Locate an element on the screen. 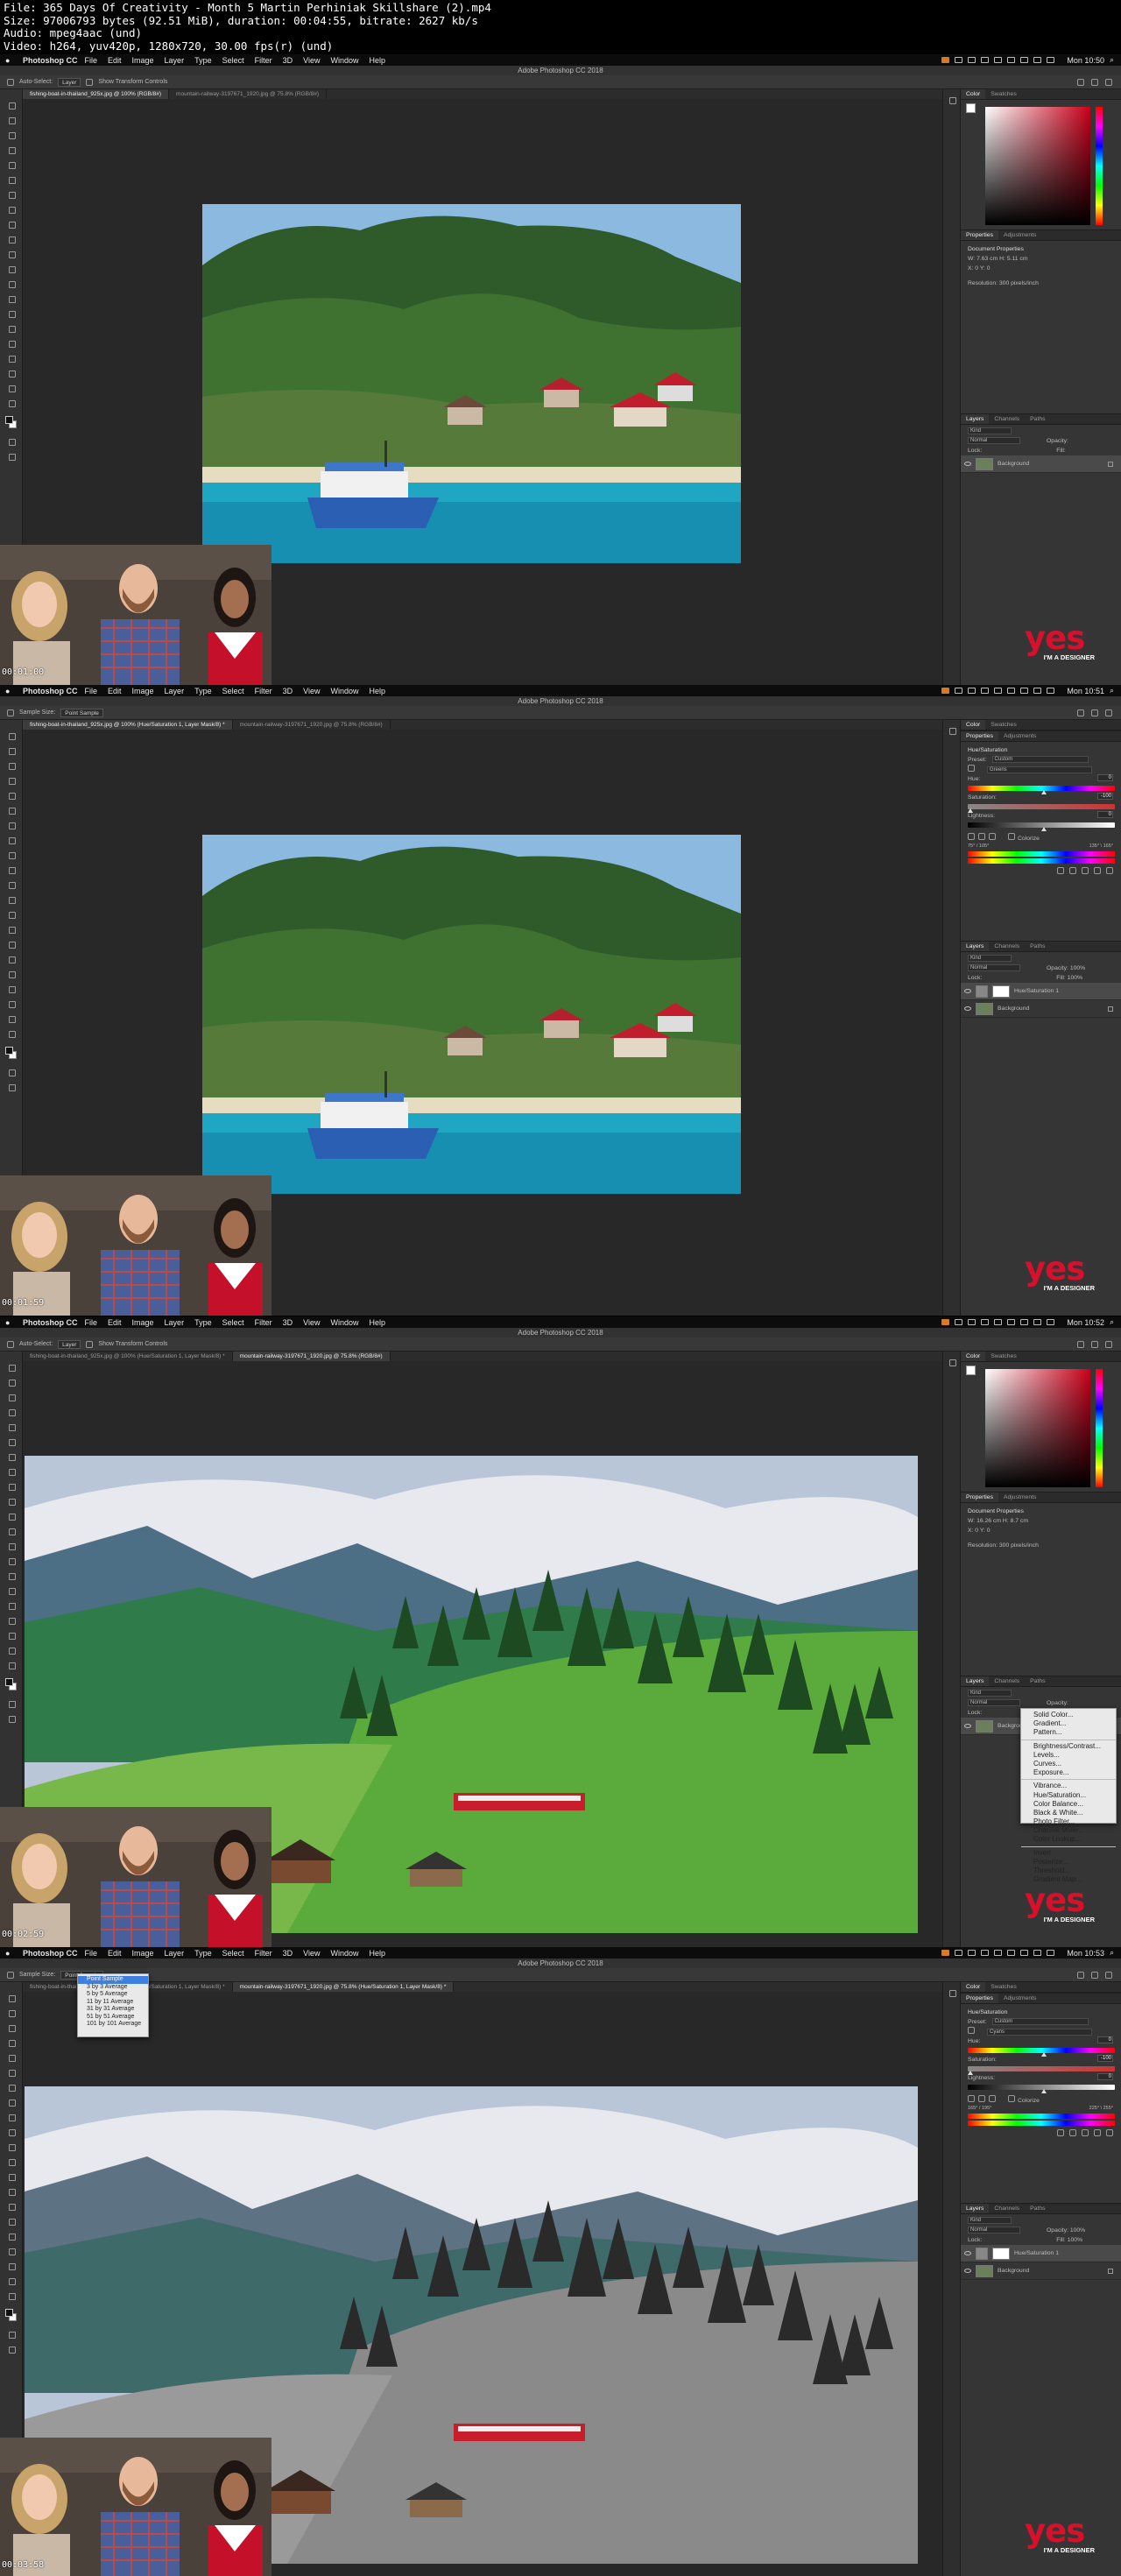 The height and width of the screenshot is (2576, 1121). zoom-tool-icon is located at coordinates (12, 2281).